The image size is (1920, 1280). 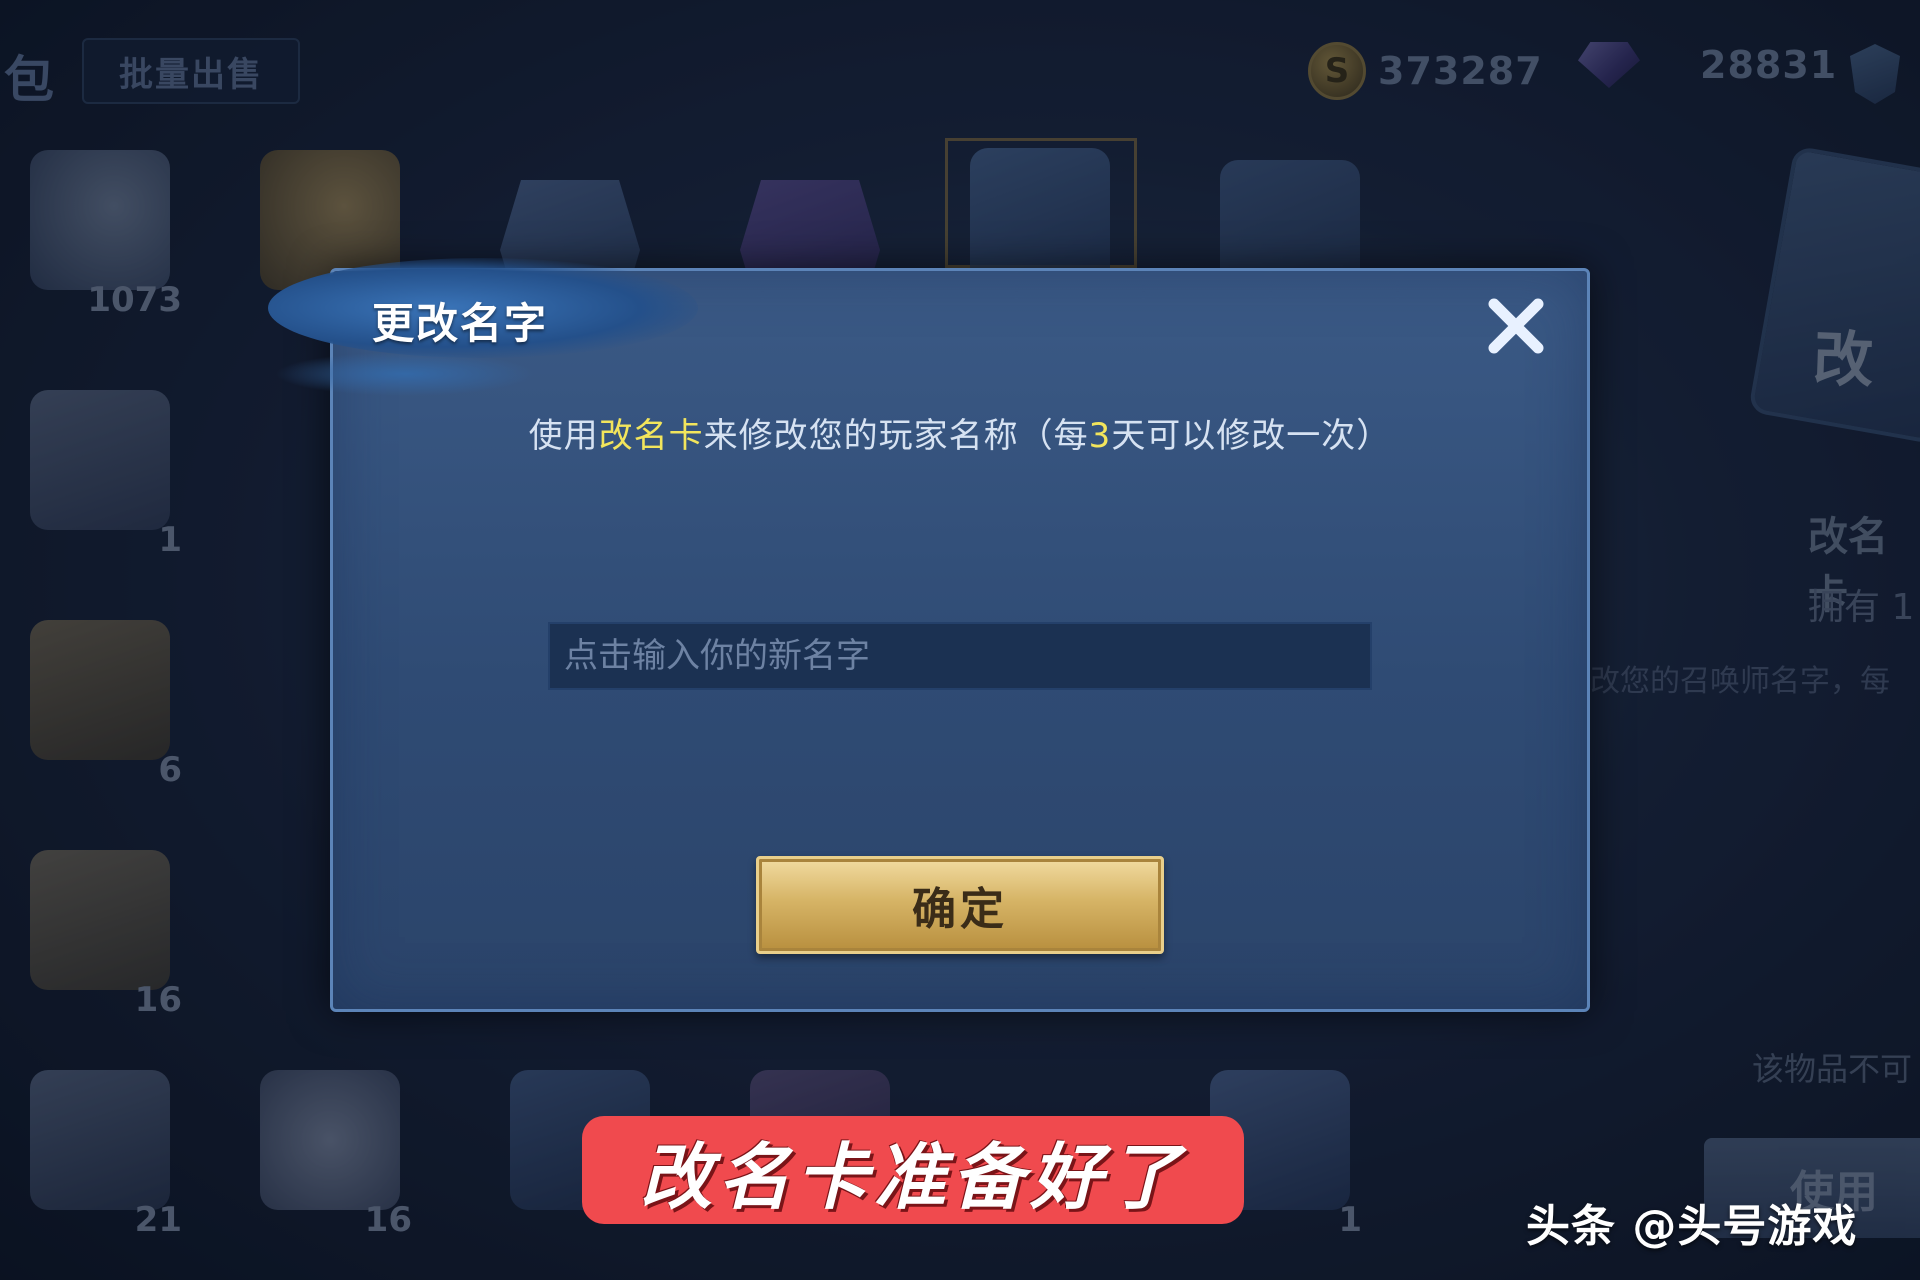 I want to click on dialog-title: 更改名字, so click(x=460, y=323).